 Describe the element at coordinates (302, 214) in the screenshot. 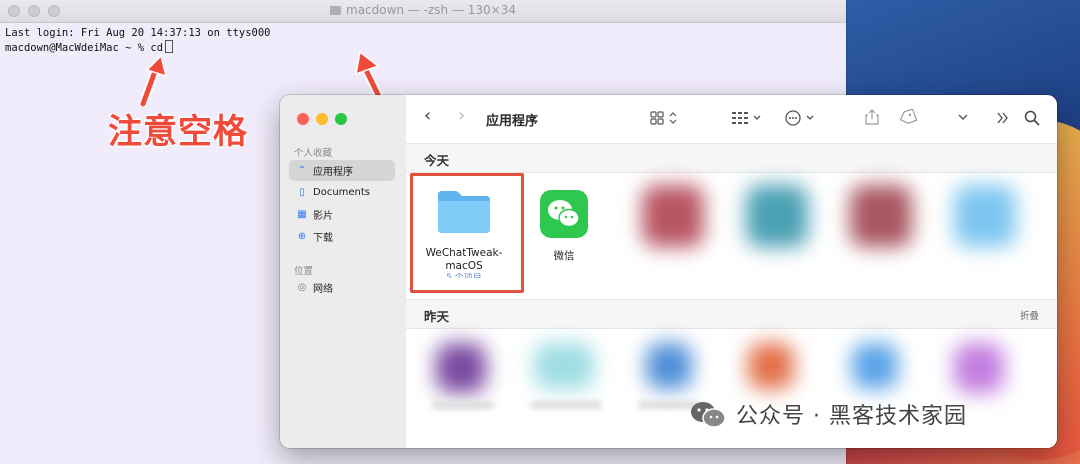

I see `movies-icon: ▦` at that location.